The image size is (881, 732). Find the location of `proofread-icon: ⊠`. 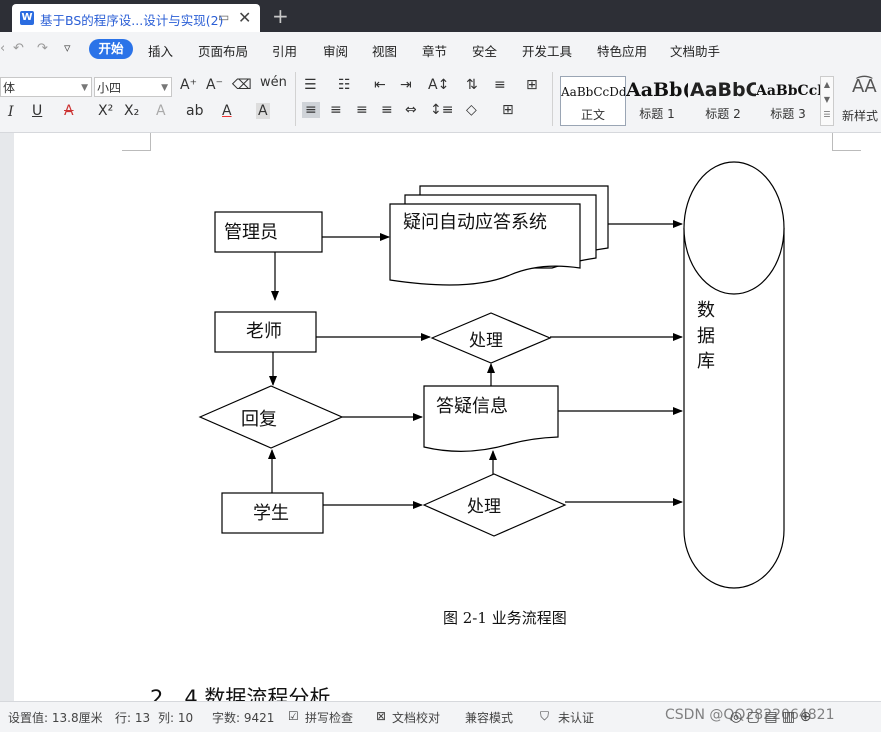

proofread-icon: ⊠ is located at coordinates (381, 716).